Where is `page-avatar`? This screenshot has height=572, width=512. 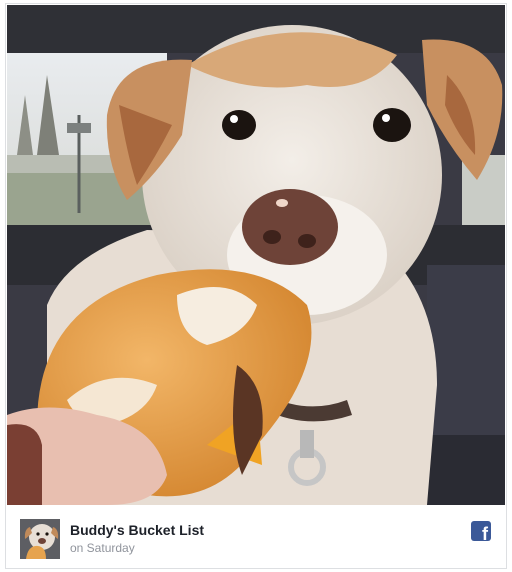
page-avatar is located at coordinates (40, 539).